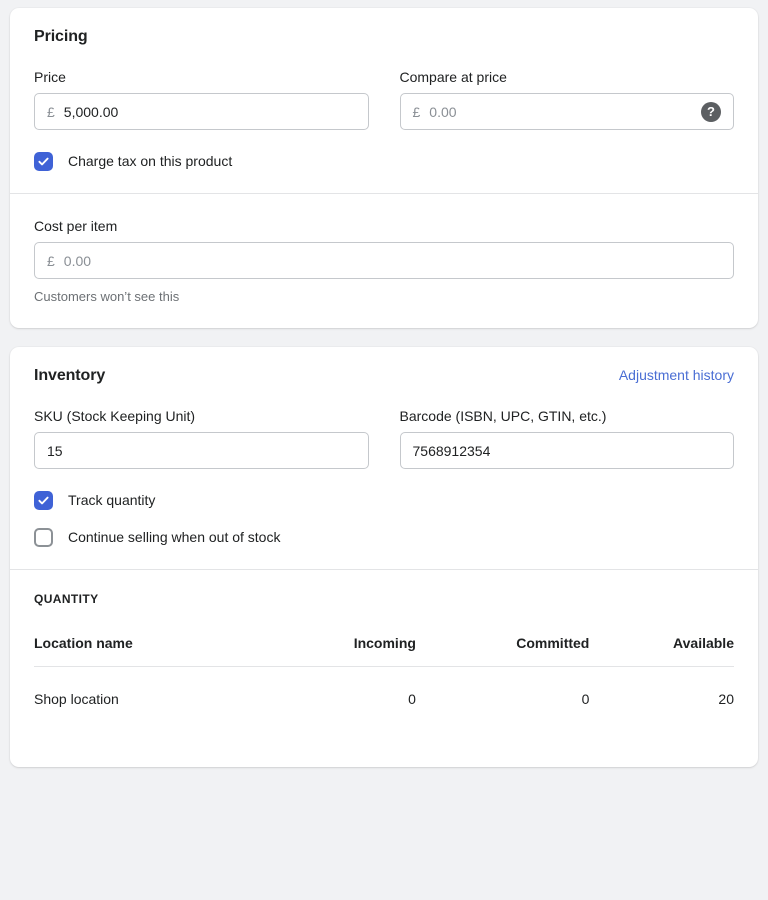 This screenshot has width=768, height=900. I want to click on compare-at-price-field-group: Compare at price £ 0.00 ?, so click(566, 98).